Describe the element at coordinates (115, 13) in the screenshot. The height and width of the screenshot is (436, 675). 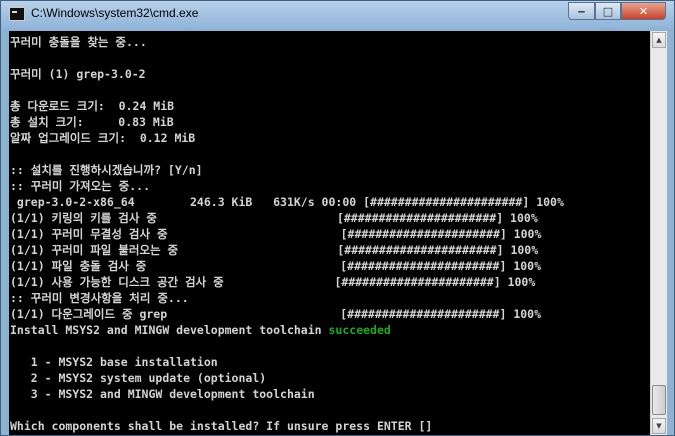
I see `window-title: C:\Windows\system32\cmd.exe` at that location.